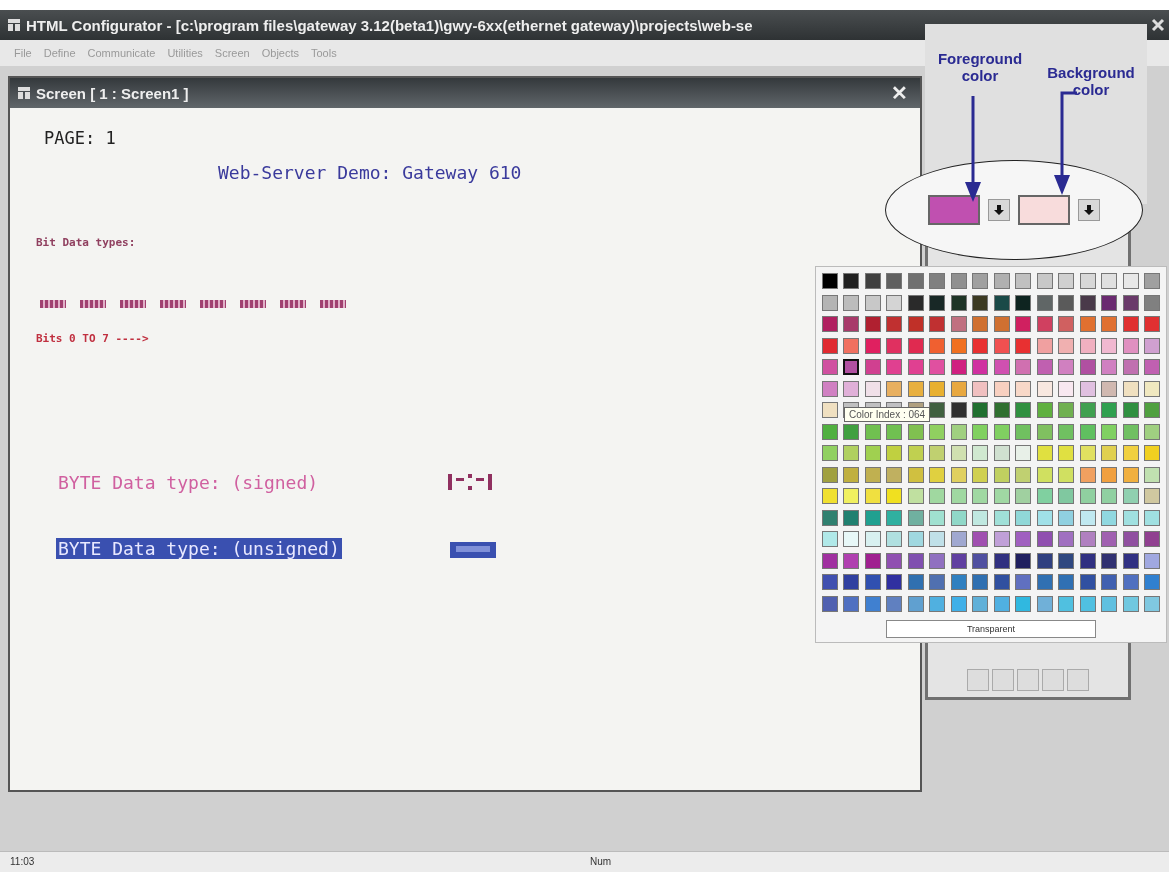 The width and height of the screenshot is (1169, 872). What do you see at coordinates (112, 93) in the screenshot?
I see `screen-title: Screen [ 1 : Screen1 ]` at bounding box center [112, 93].